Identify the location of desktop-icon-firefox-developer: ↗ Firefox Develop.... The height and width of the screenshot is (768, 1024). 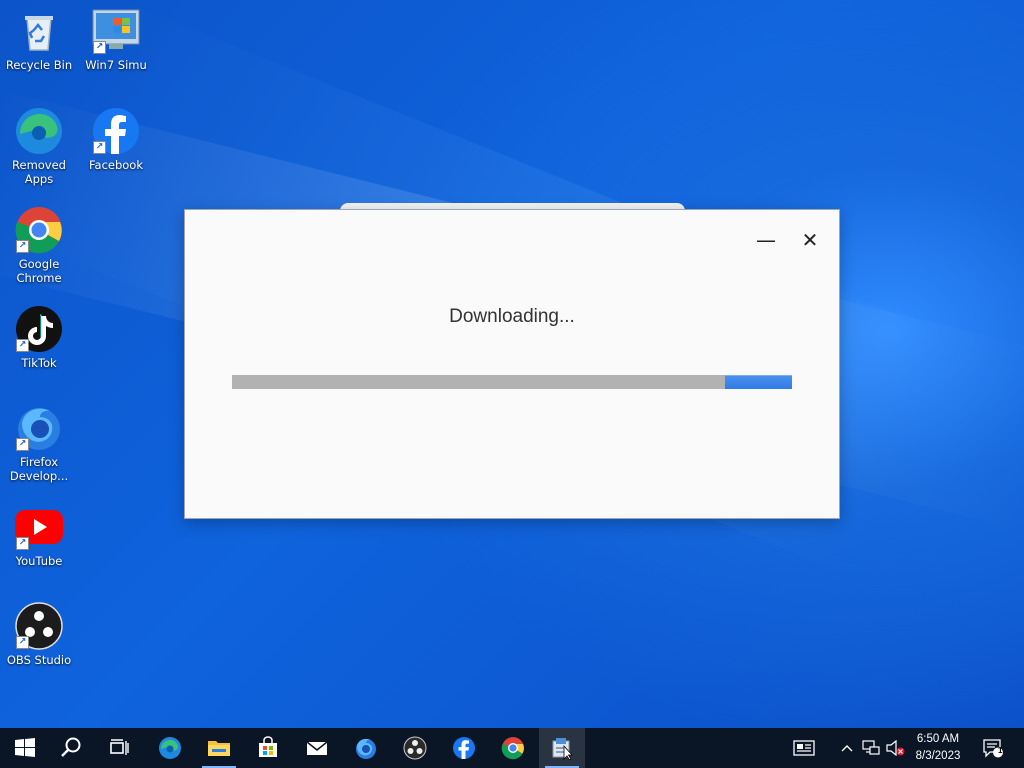
(39, 443).